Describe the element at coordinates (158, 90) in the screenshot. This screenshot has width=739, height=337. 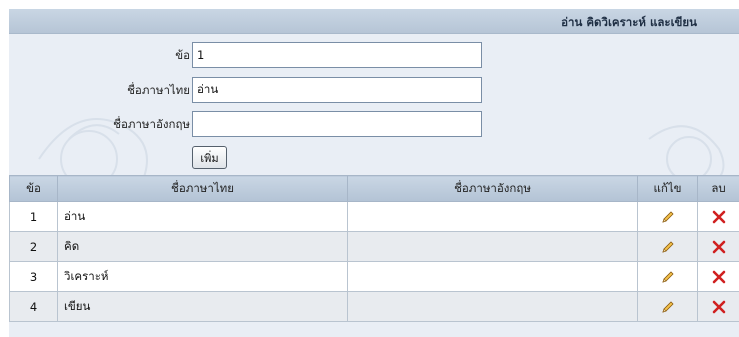
I see `thai-name-label: ชื่อภาษาไทย` at that location.